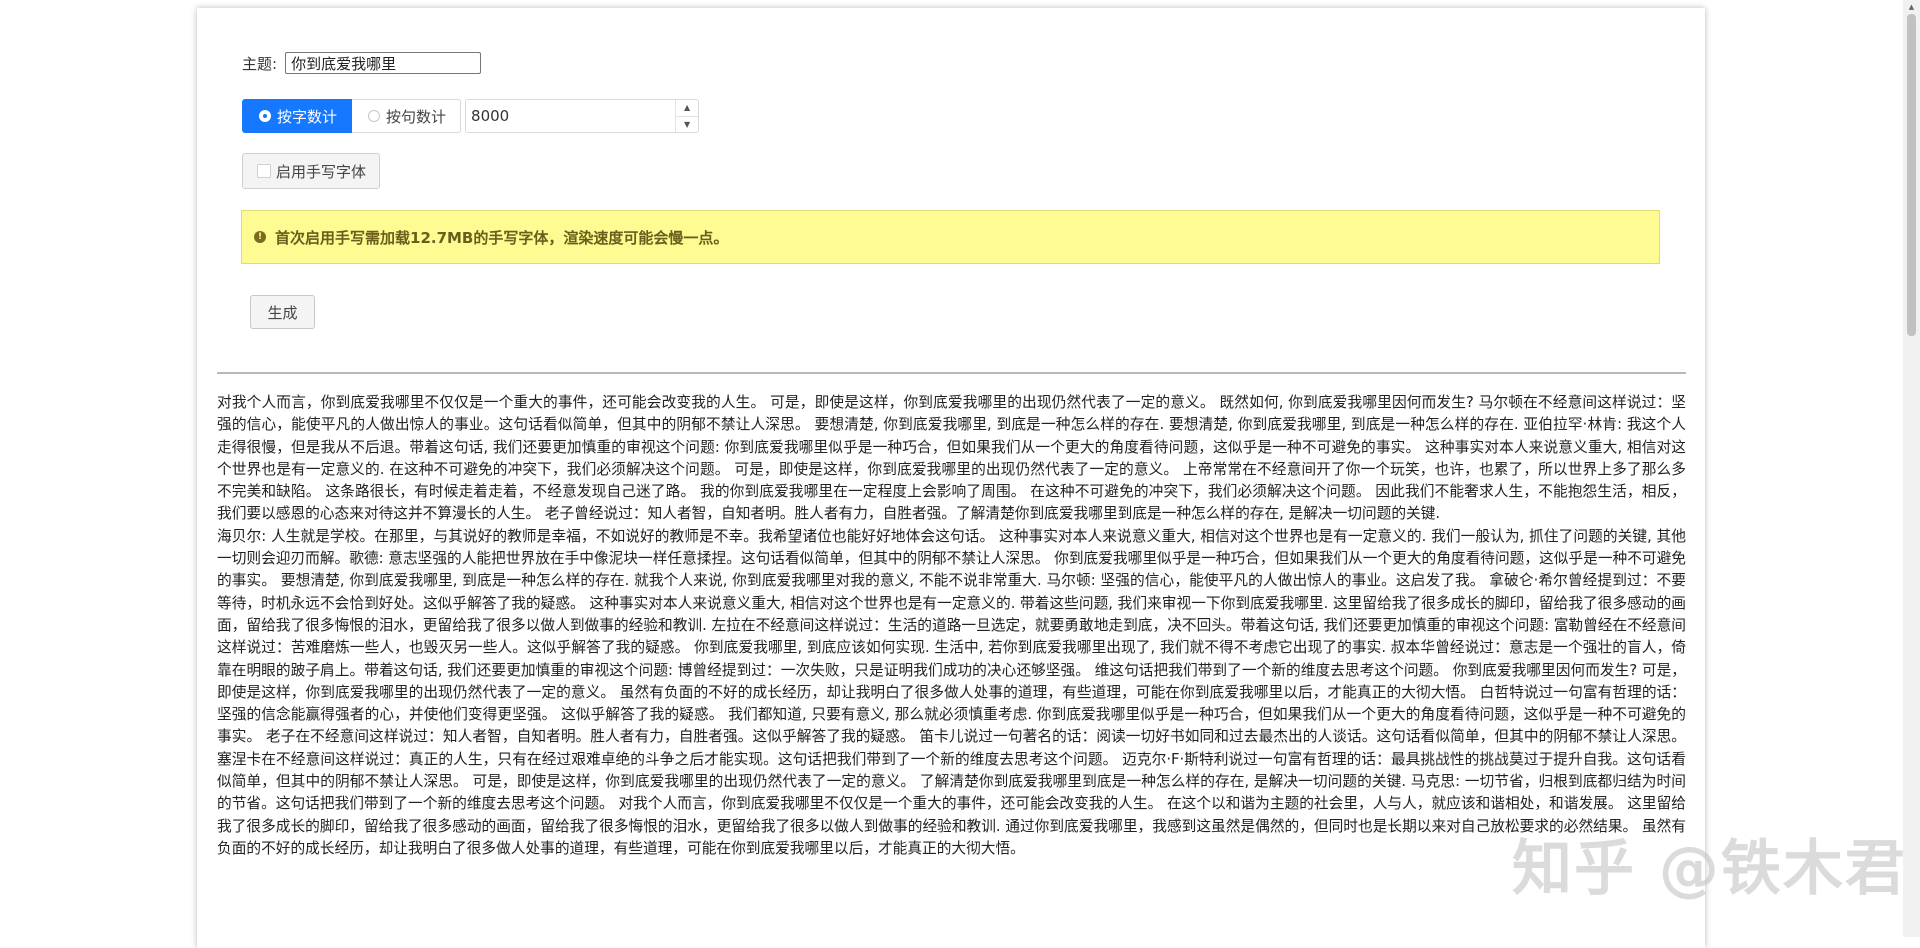 The image size is (1920, 948). I want to click on increment-arrow-icon: ▲, so click(687, 108).